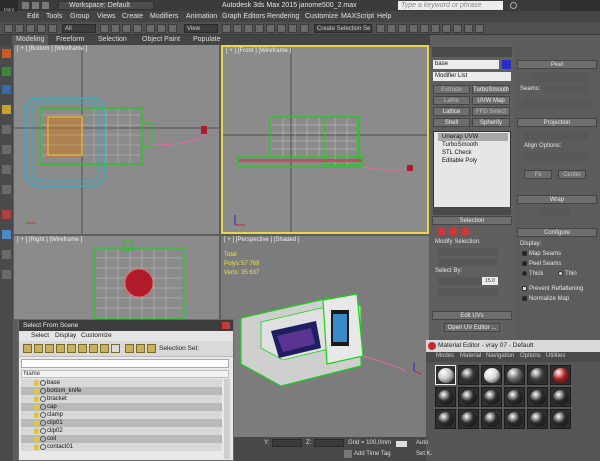  What do you see at coordinates (243, 16) in the screenshot?
I see `menu-graph-editors: Graph Editors` at bounding box center [243, 16].